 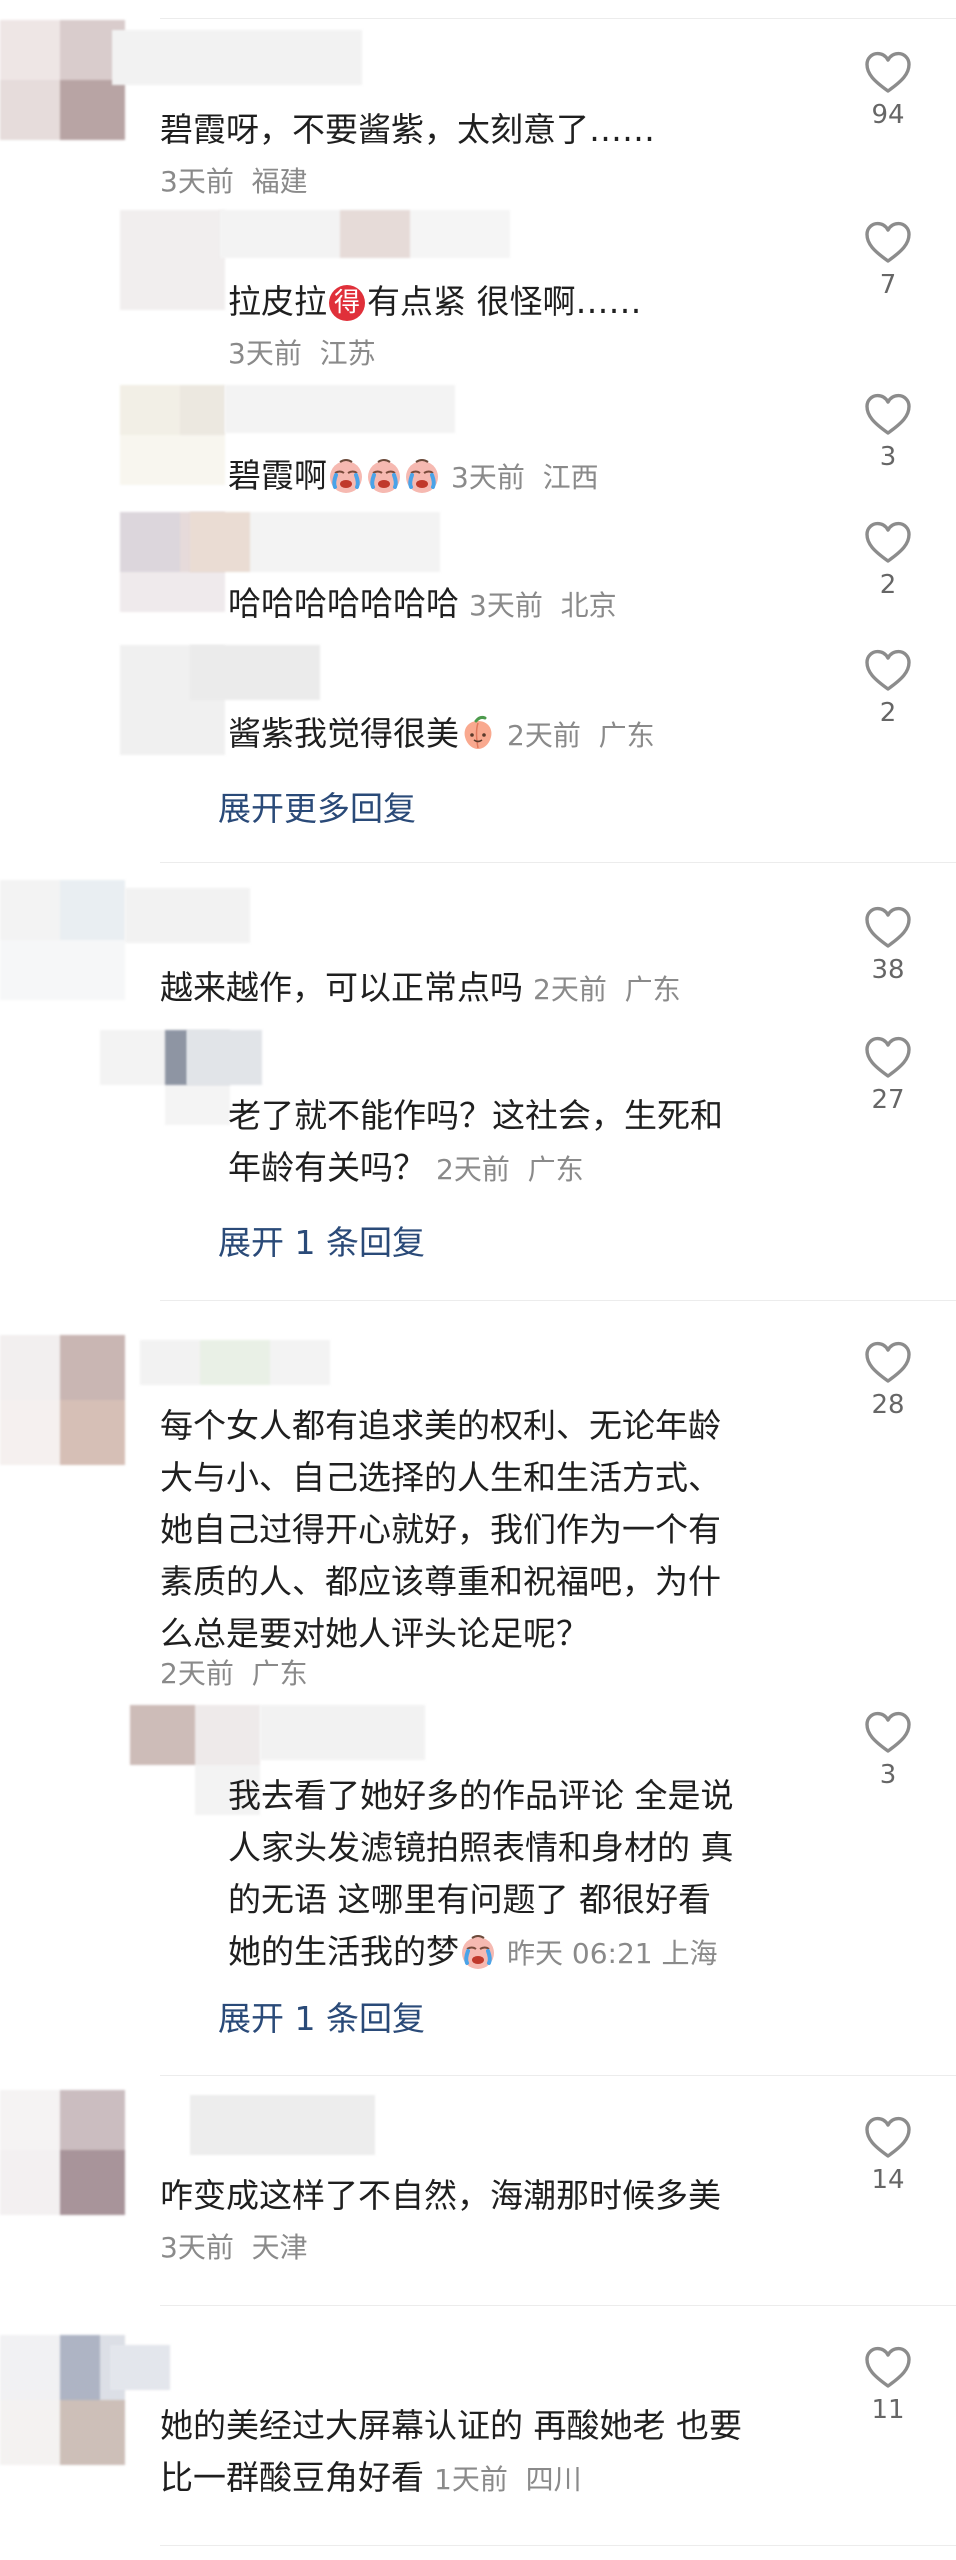 I want to click on like-button: 28, so click(x=888, y=1380).